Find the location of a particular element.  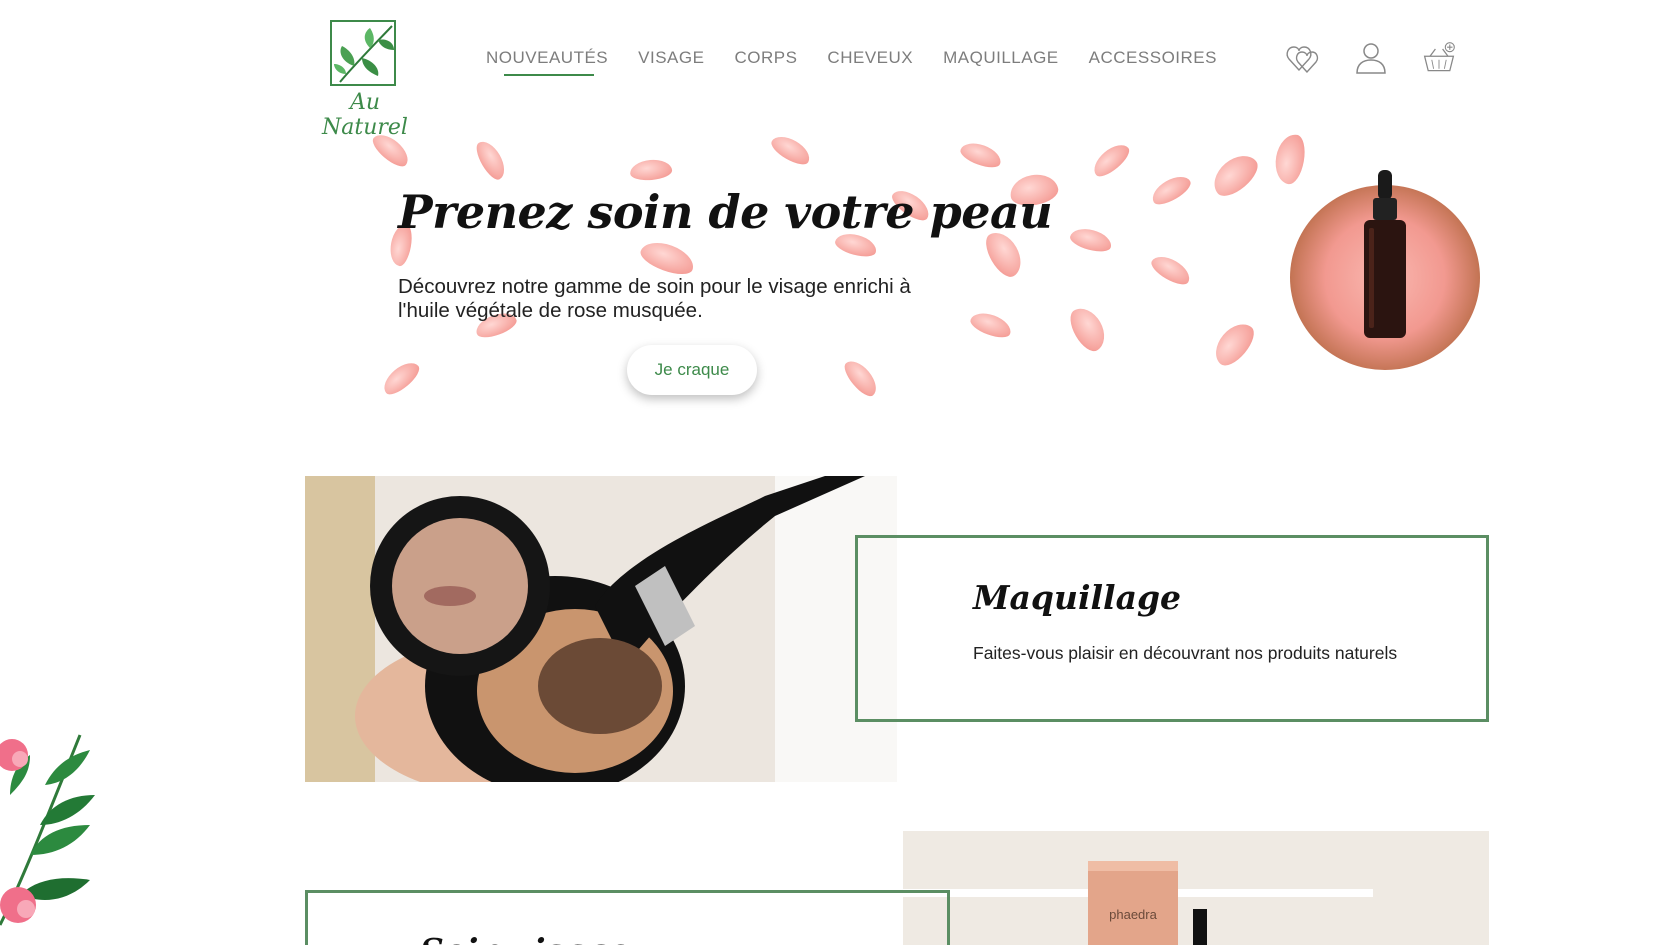

soin-visage-image: phaedra is located at coordinates (1196, 888).